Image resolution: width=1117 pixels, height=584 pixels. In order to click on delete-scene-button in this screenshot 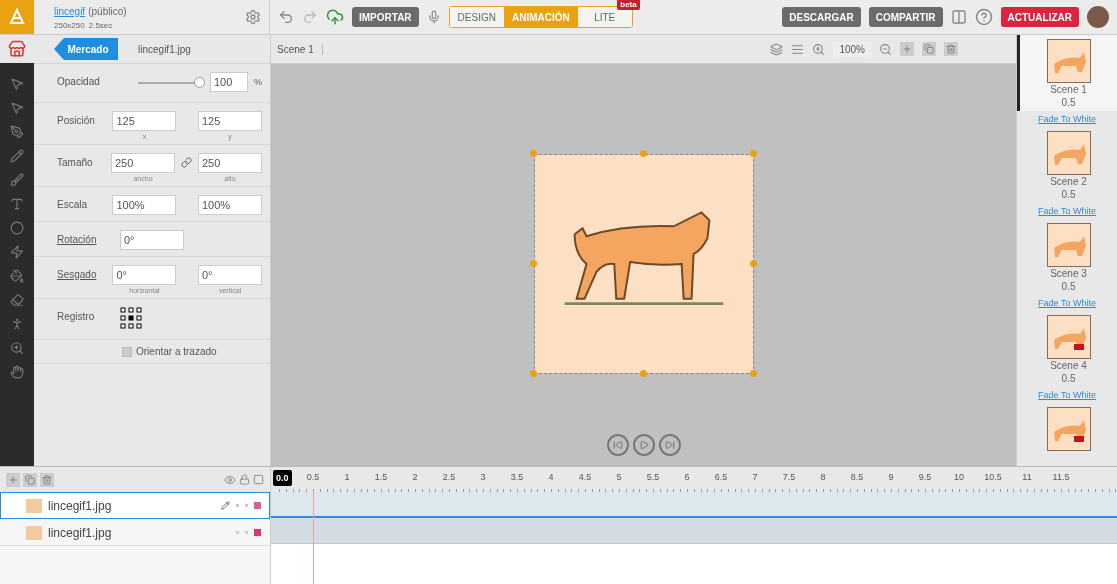, I will do `click(951, 49)`.